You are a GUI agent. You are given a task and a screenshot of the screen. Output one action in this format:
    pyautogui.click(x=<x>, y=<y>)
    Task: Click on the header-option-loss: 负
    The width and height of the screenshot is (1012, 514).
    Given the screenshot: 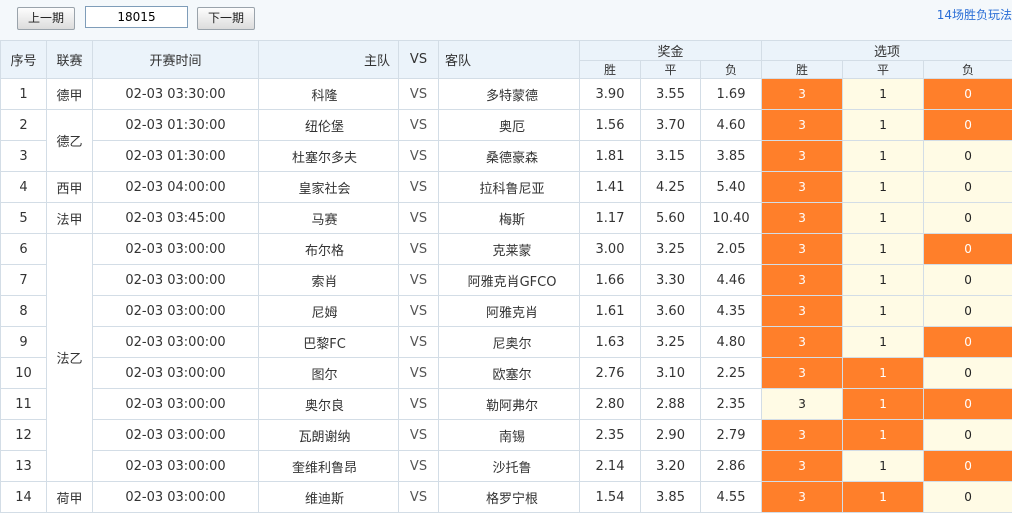 What is the action you would take?
    pyautogui.click(x=967, y=69)
    